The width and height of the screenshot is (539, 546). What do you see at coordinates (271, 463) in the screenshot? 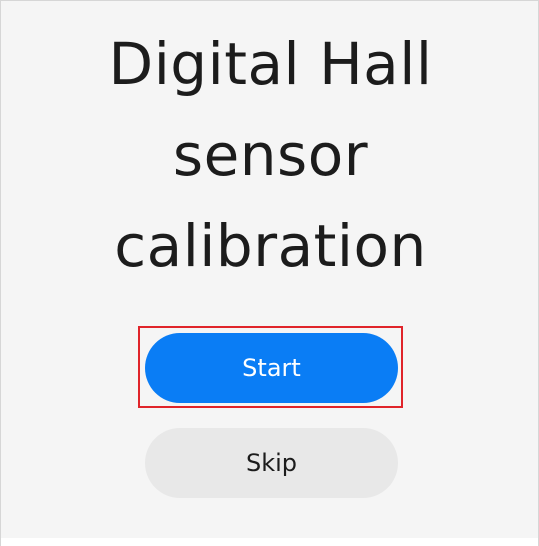
I see `skip-button: Skip` at bounding box center [271, 463].